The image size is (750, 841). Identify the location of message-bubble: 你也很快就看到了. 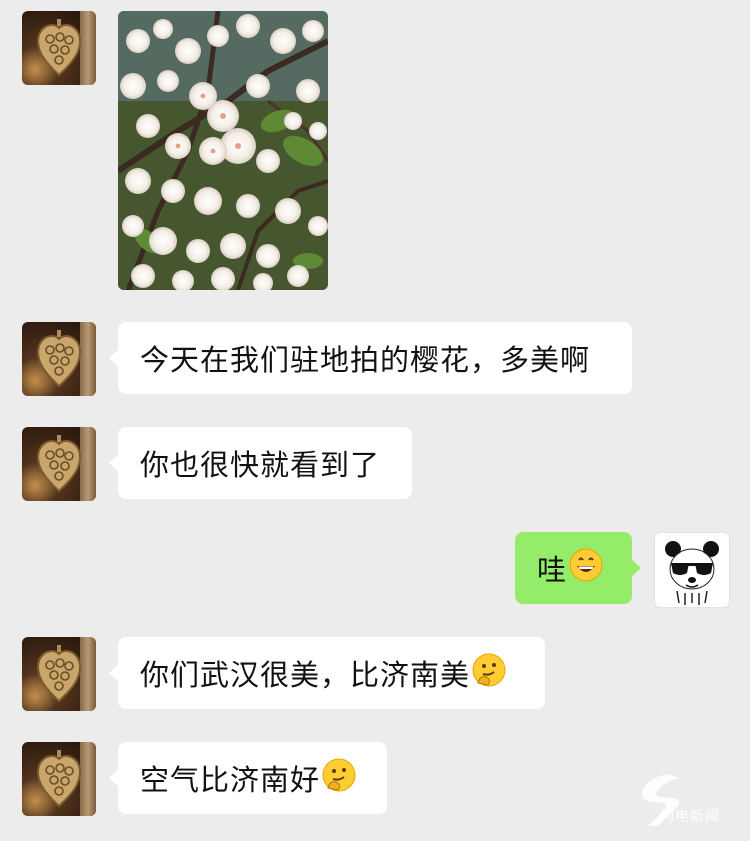
(260, 463).